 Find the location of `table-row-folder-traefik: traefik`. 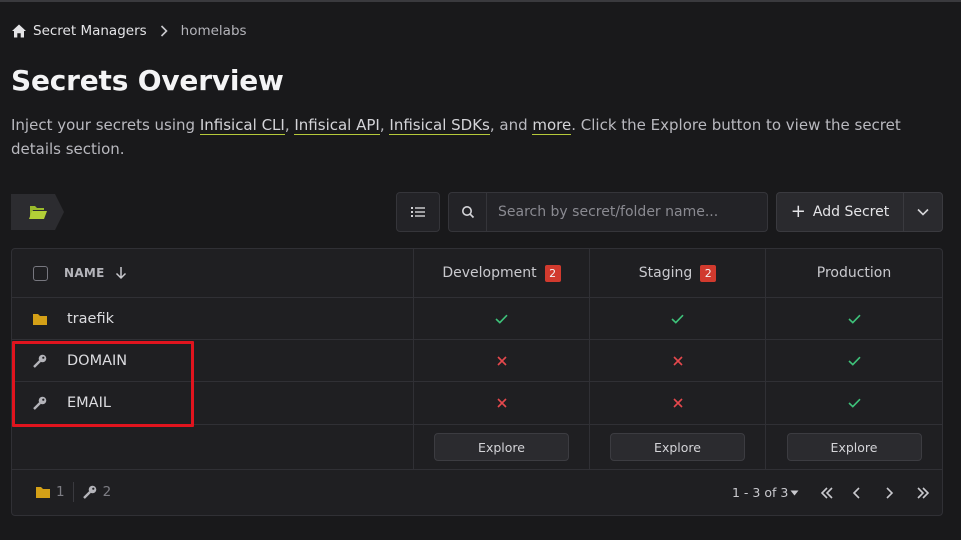

table-row-folder-traefik: traefik is located at coordinates (477, 319).